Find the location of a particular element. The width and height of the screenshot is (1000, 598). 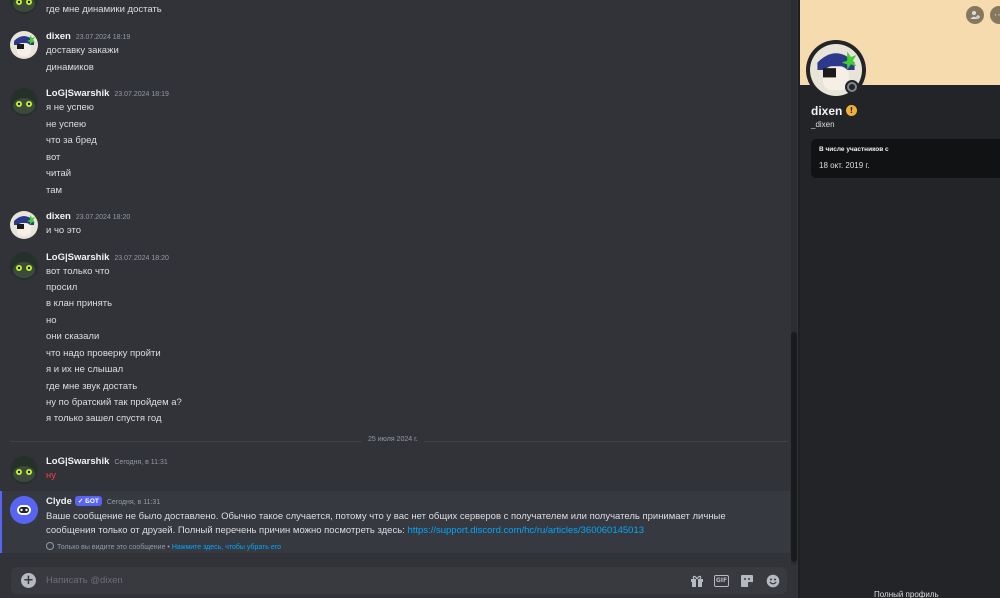

upload-plus-icon: + is located at coordinates (28, 580).